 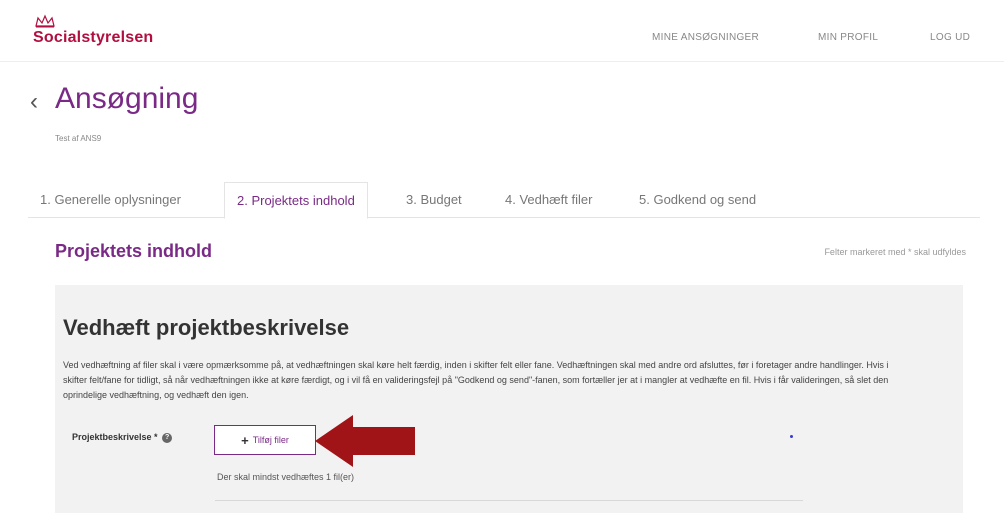 What do you see at coordinates (134, 251) in the screenshot?
I see `section-title: Projektets indhold` at bounding box center [134, 251].